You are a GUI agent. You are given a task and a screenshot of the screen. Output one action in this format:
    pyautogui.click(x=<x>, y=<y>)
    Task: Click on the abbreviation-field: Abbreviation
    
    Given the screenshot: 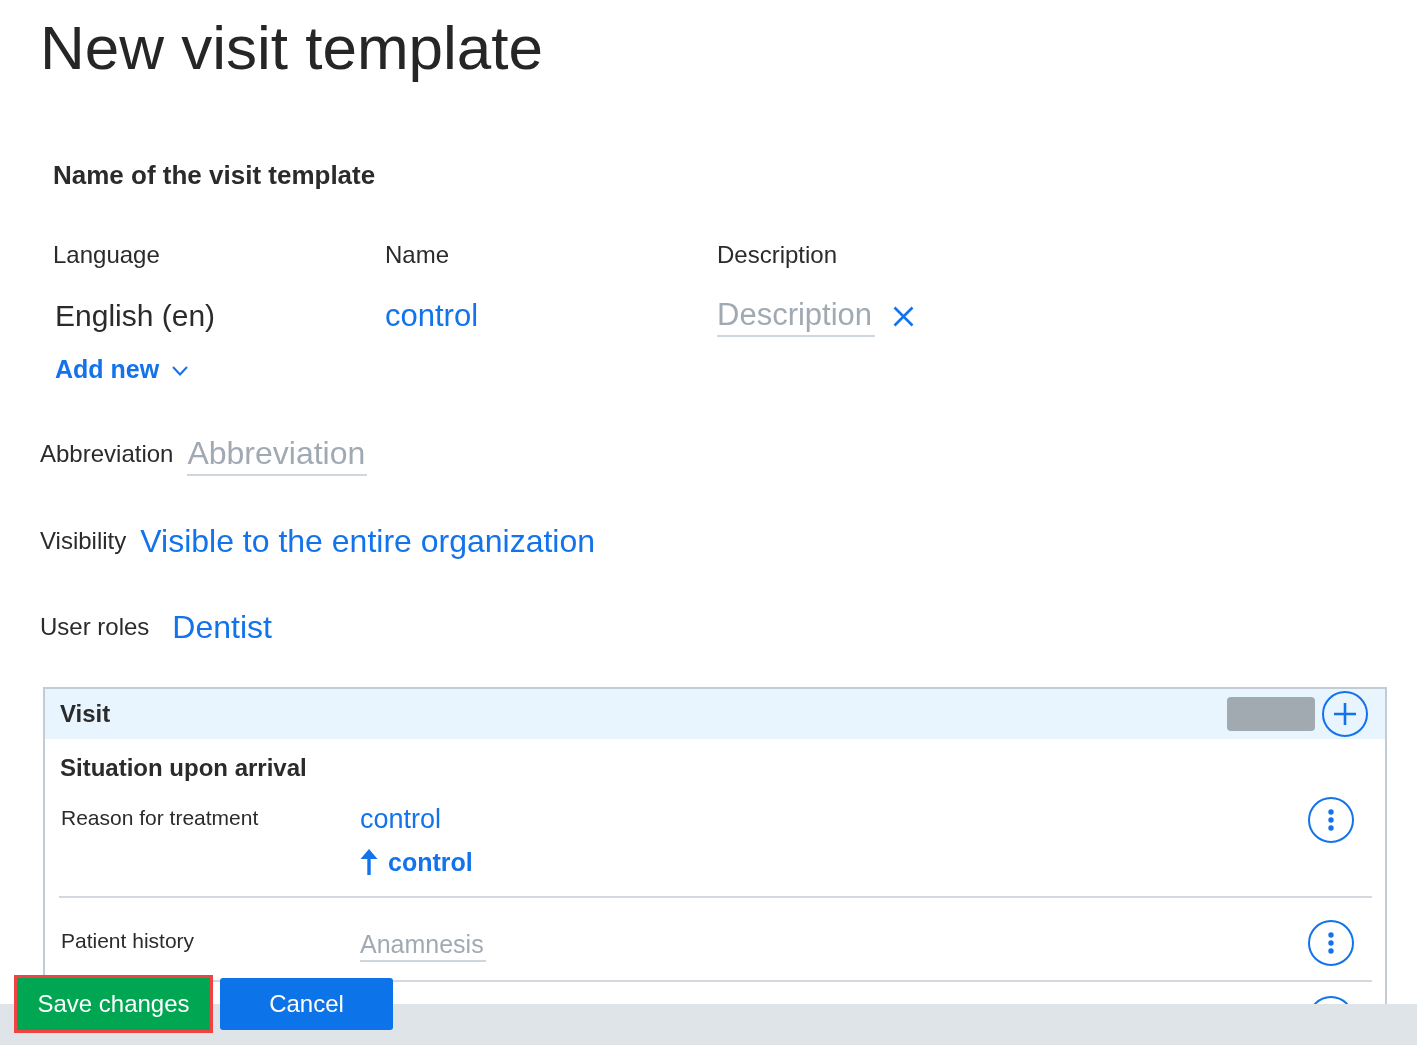 What is the action you would take?
    pyautogui.click(x=277, y=454)
    